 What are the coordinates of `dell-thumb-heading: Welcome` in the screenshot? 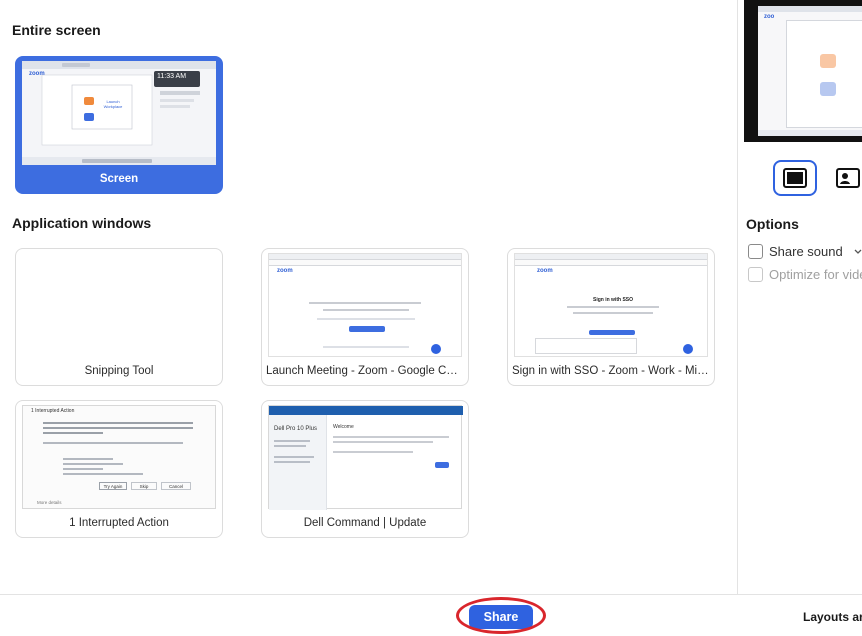 It's located at (343, 427).